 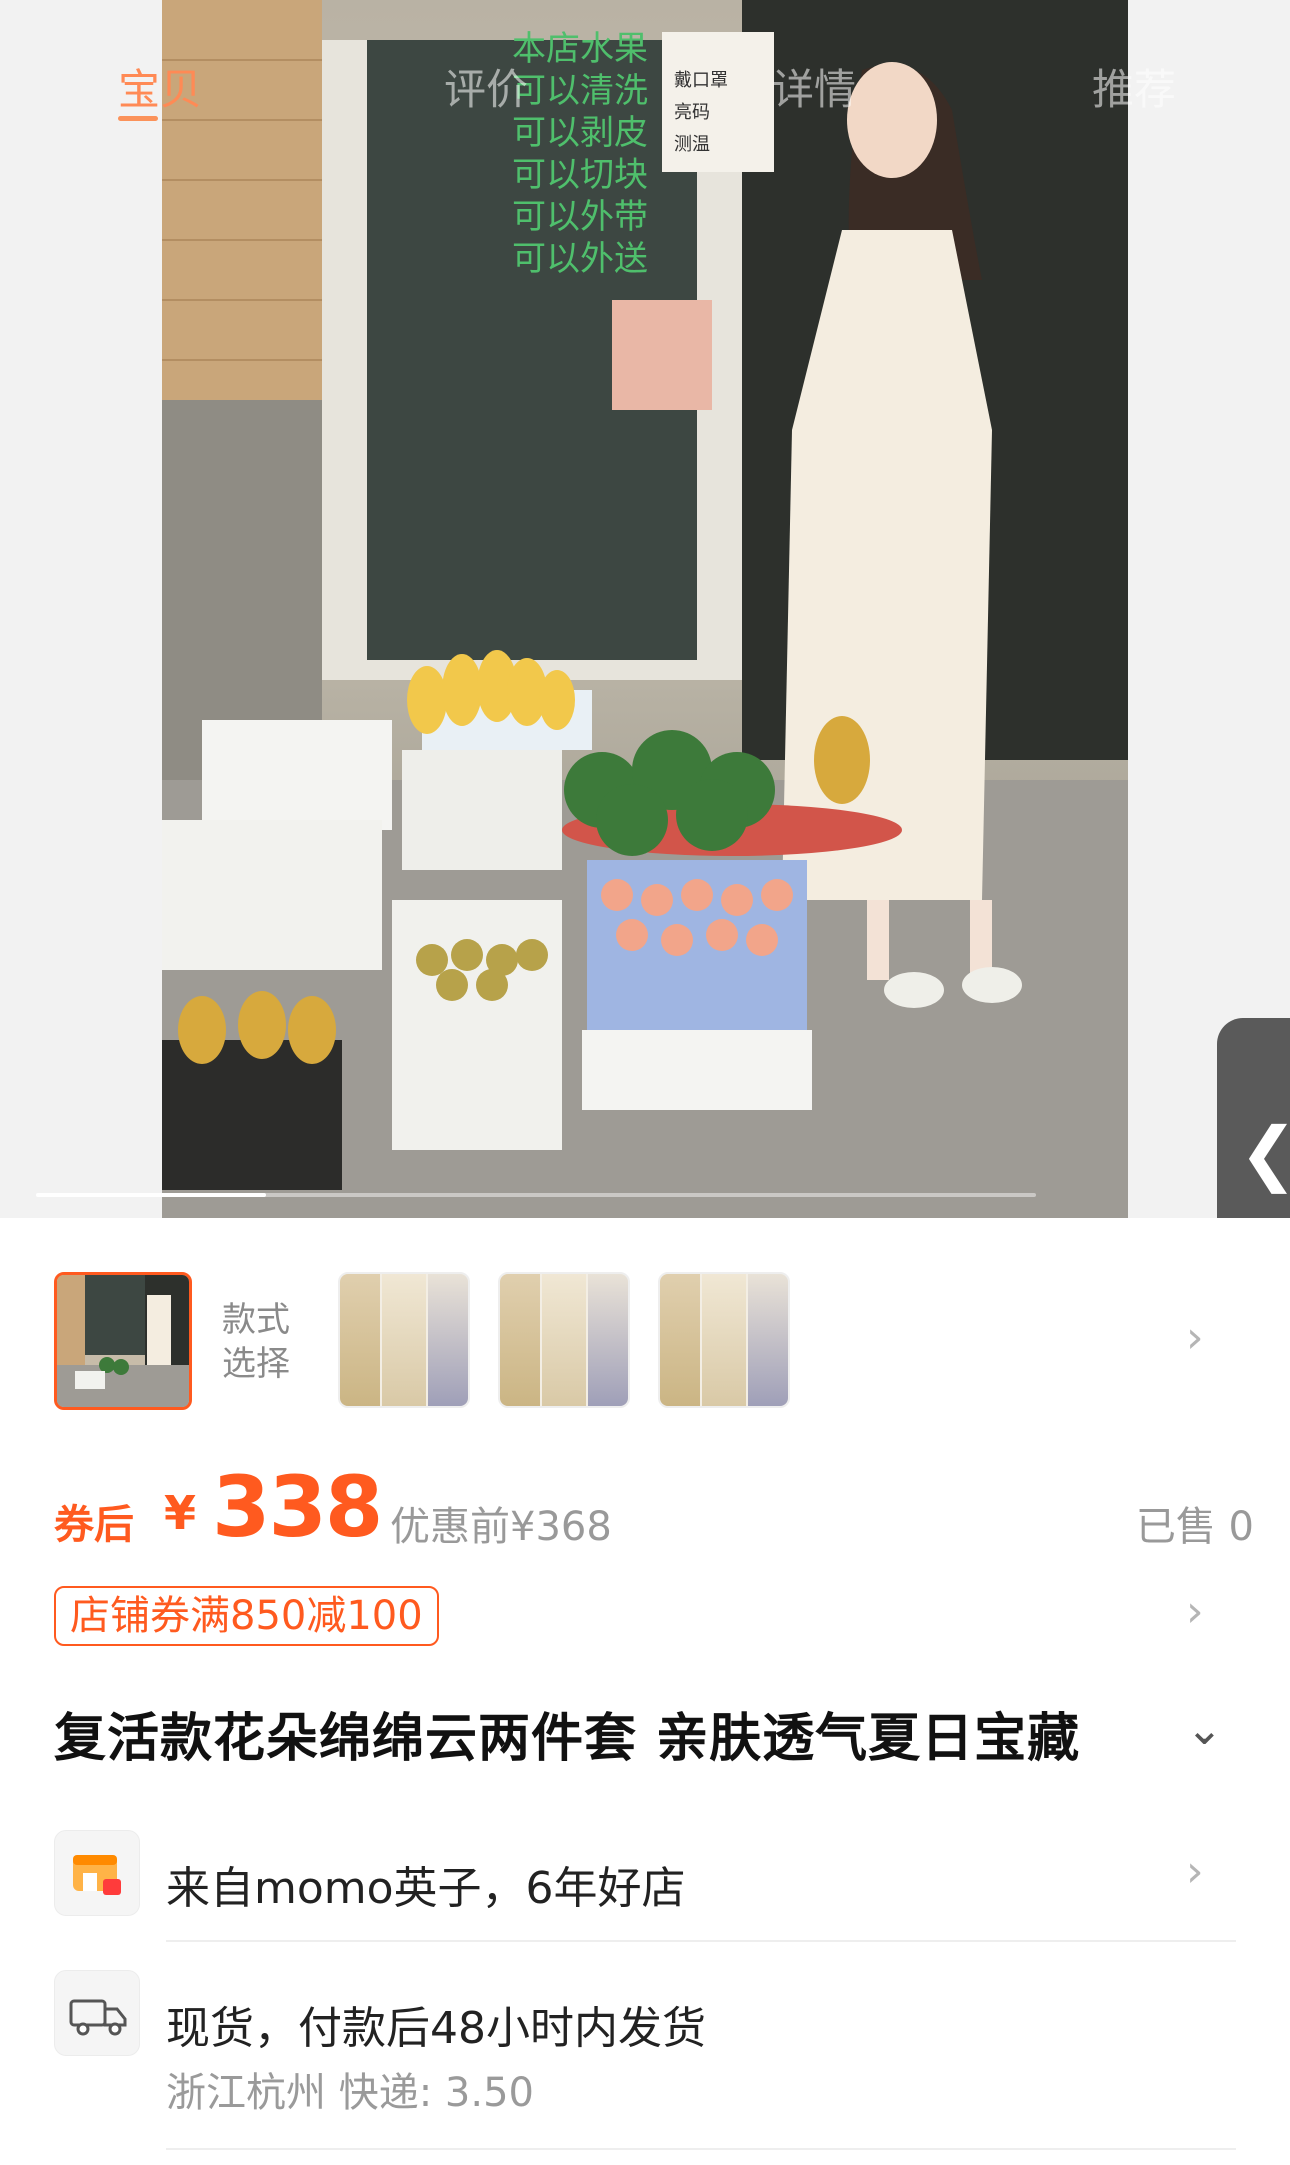 What do you see at coordinates (1204, 1729) in the screenshot?
I see `chevron-down-icon: ⌄` at bounding box center [1204, 1729].